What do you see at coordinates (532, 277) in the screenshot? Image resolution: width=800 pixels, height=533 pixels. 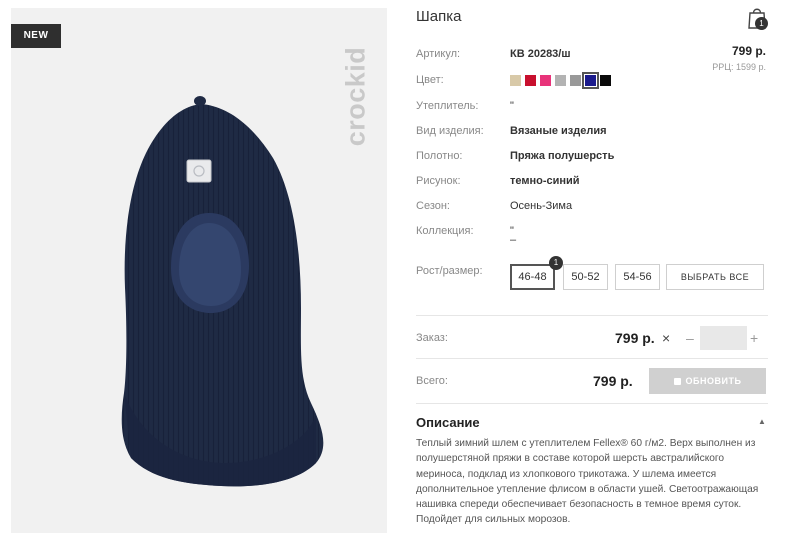 I see `size-option-46-48: 46-48` at bounding box center [532, 277].